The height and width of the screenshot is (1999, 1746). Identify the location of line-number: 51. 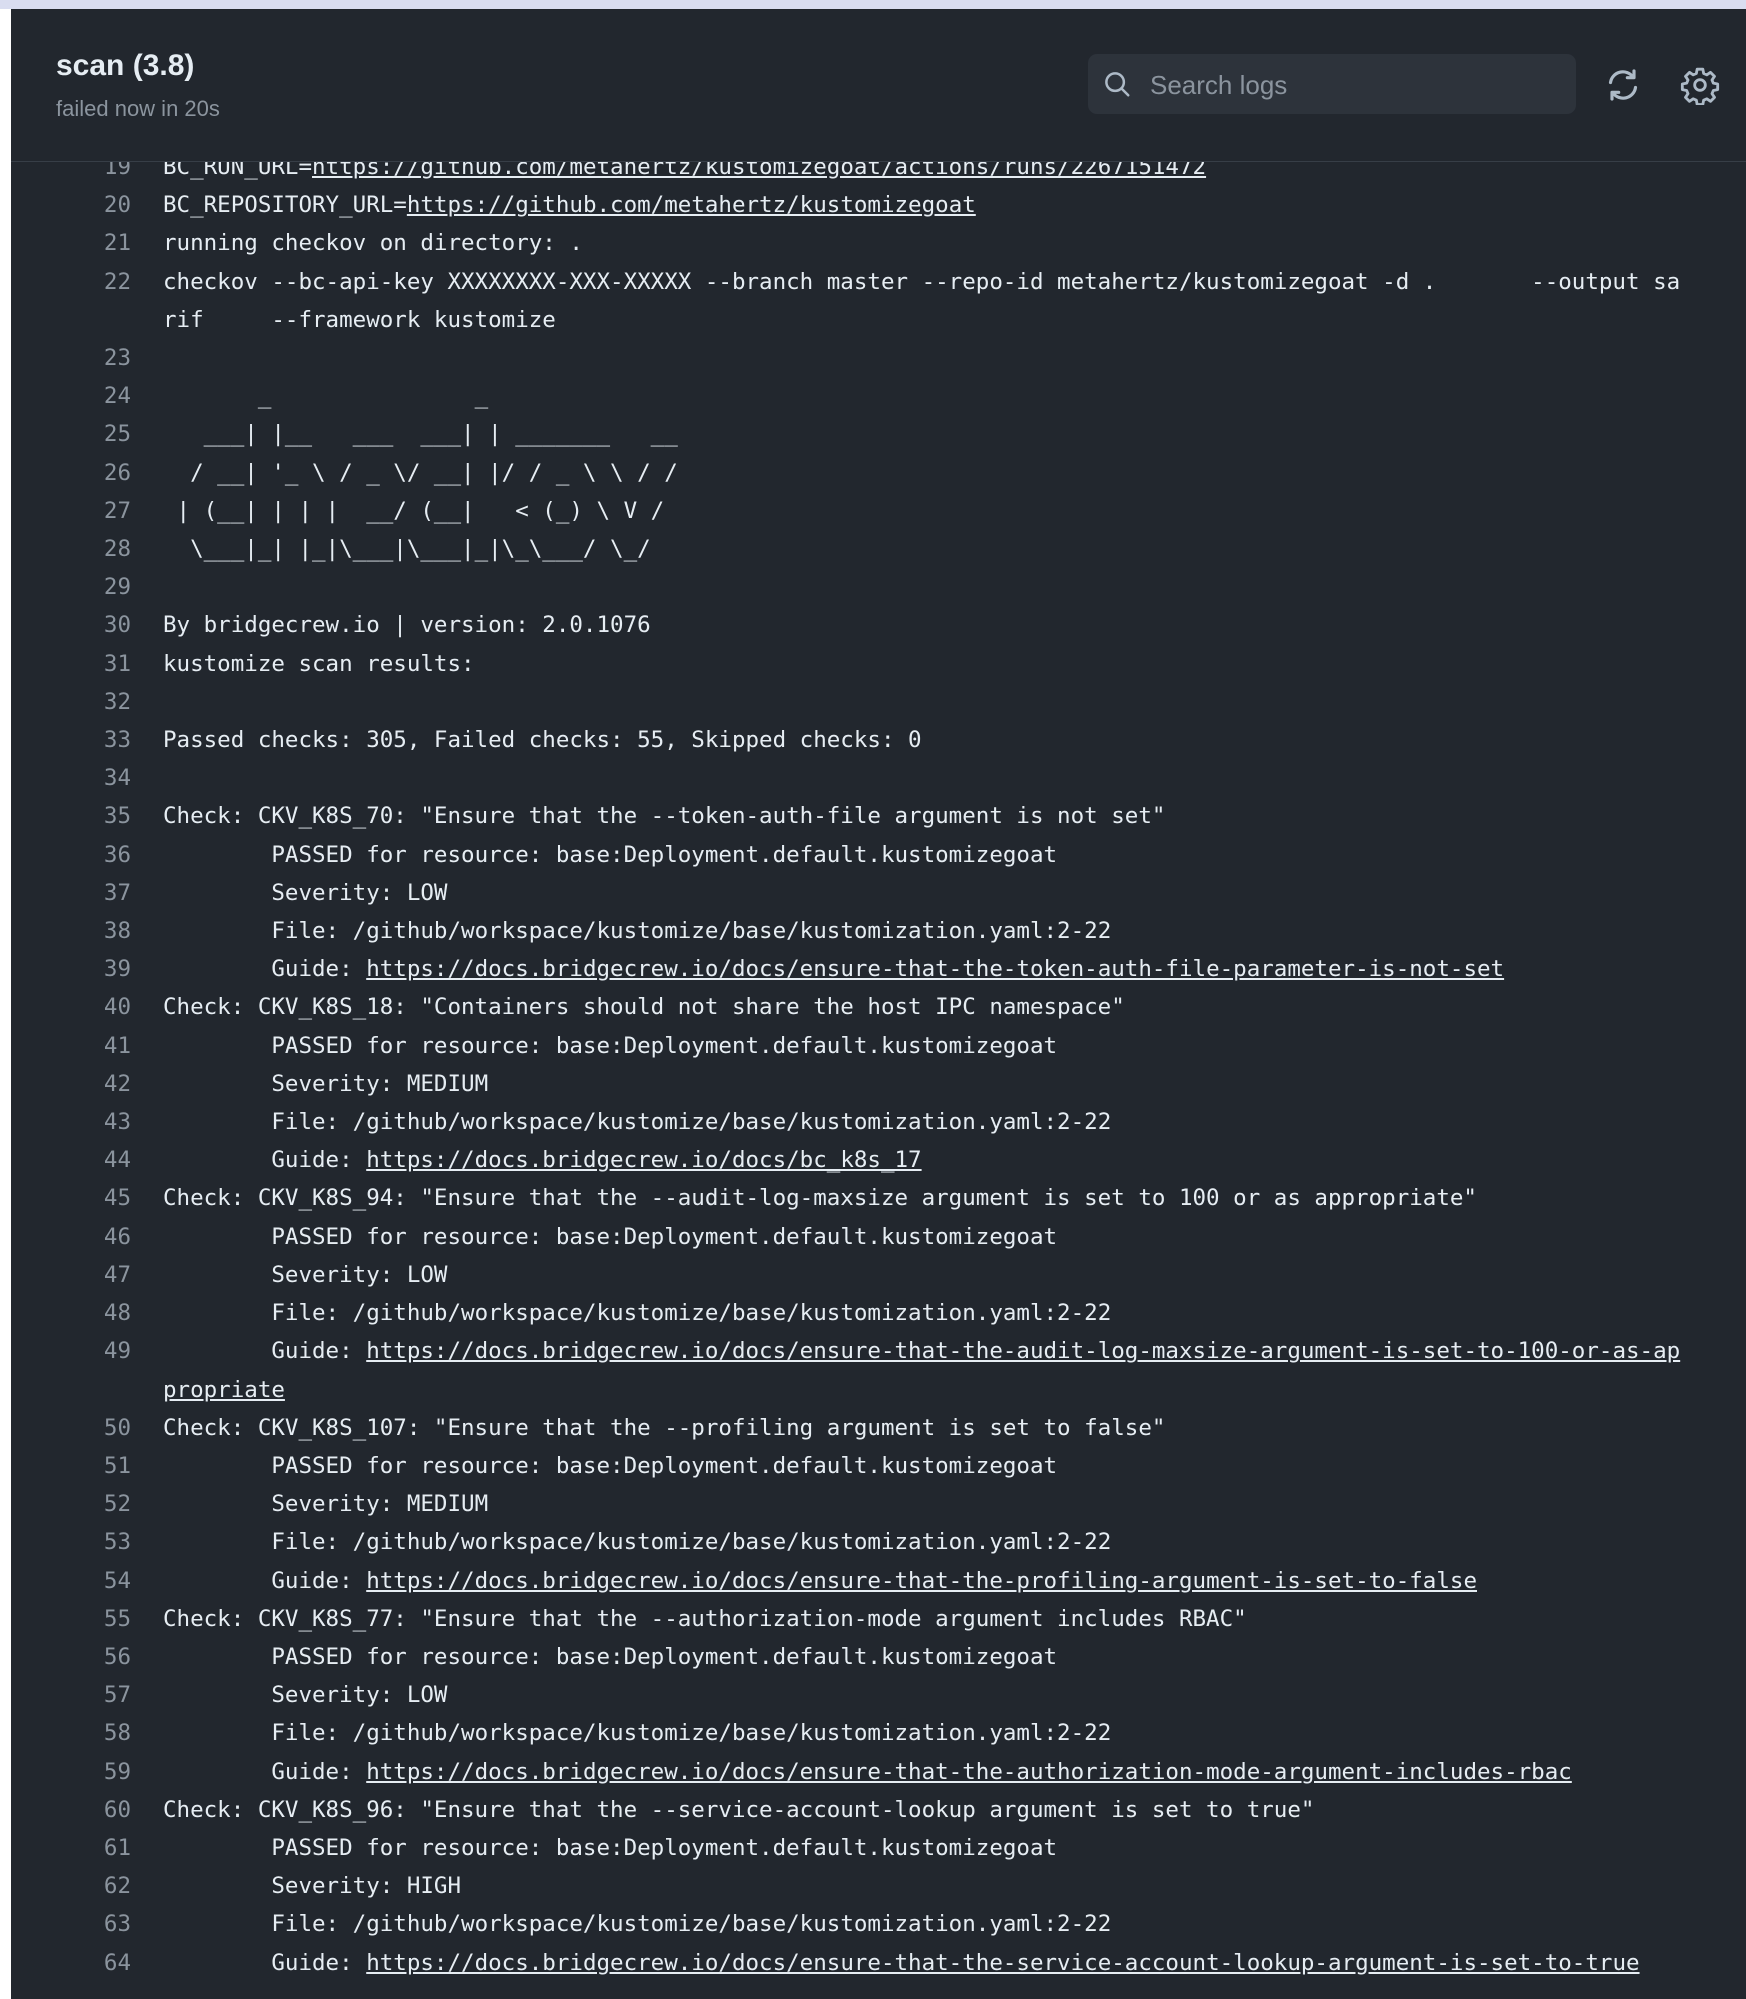
(71, 1466).